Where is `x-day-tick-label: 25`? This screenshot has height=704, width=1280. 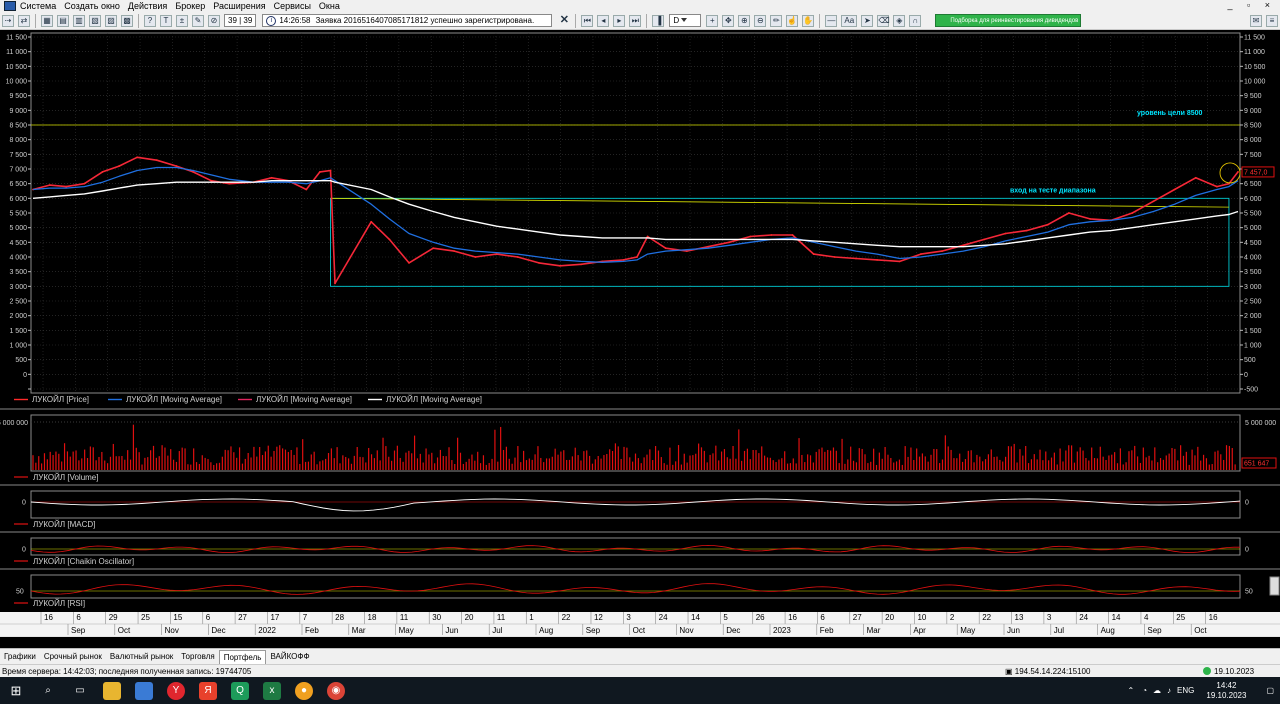
x-day-tick-label: 25 is located at coordinates (1180, 617).